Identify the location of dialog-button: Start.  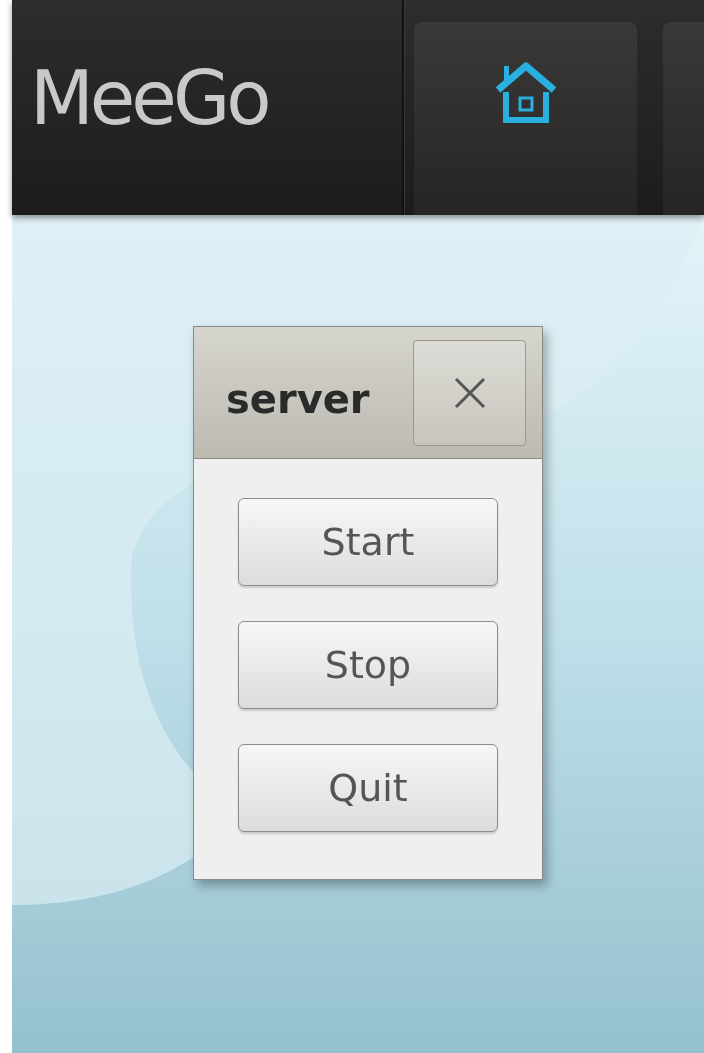
(368, 542).